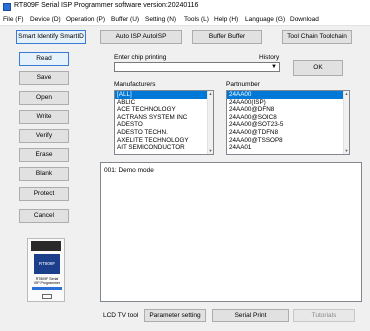 The image size is (370, 331). Describe the element at coordinates (250, 315) in the screenshot. I see `serial-print-button: Serial Print` at that location.